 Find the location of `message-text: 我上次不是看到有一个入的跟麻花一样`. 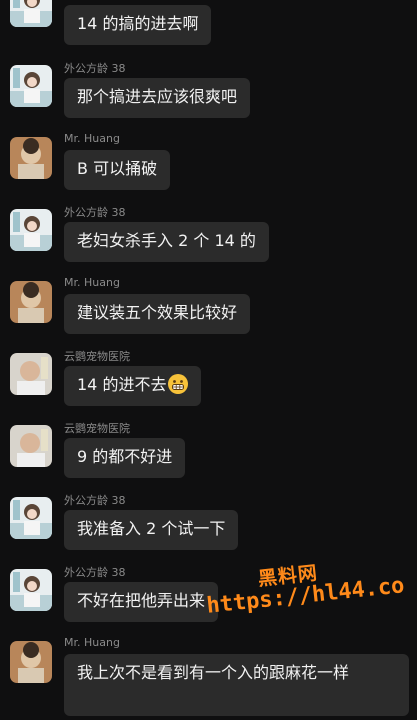

message-text: 我上次不是看到有一个入的跟麻花一样 is located at coordinates (213, 672).